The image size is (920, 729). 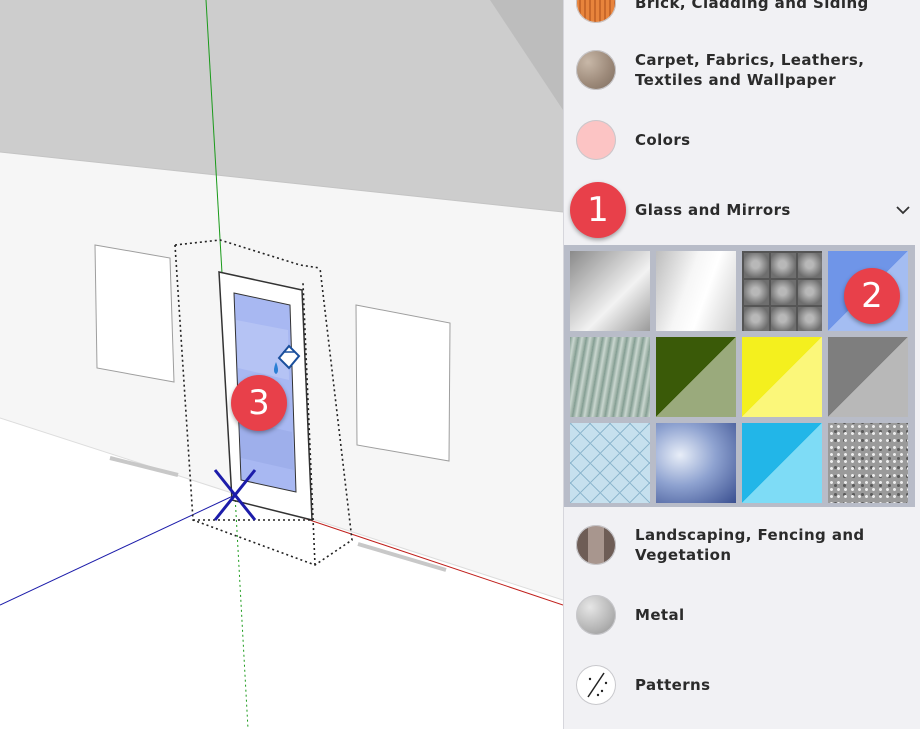 I want to click on category-label: Brick, Cladding and Siding, so click(x=752, y=6).